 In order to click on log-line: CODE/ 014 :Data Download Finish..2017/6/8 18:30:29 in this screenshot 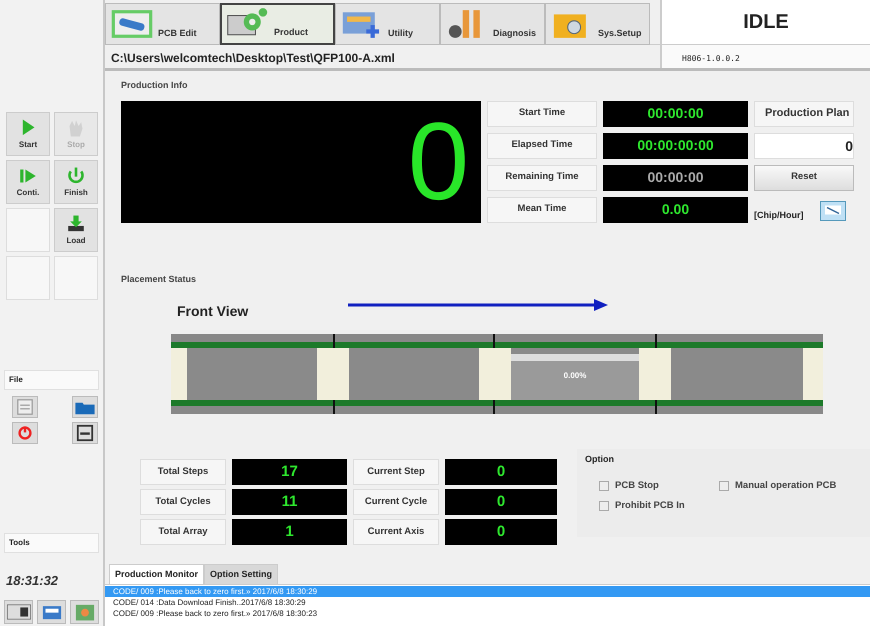, I will do `click(487, 602)`.